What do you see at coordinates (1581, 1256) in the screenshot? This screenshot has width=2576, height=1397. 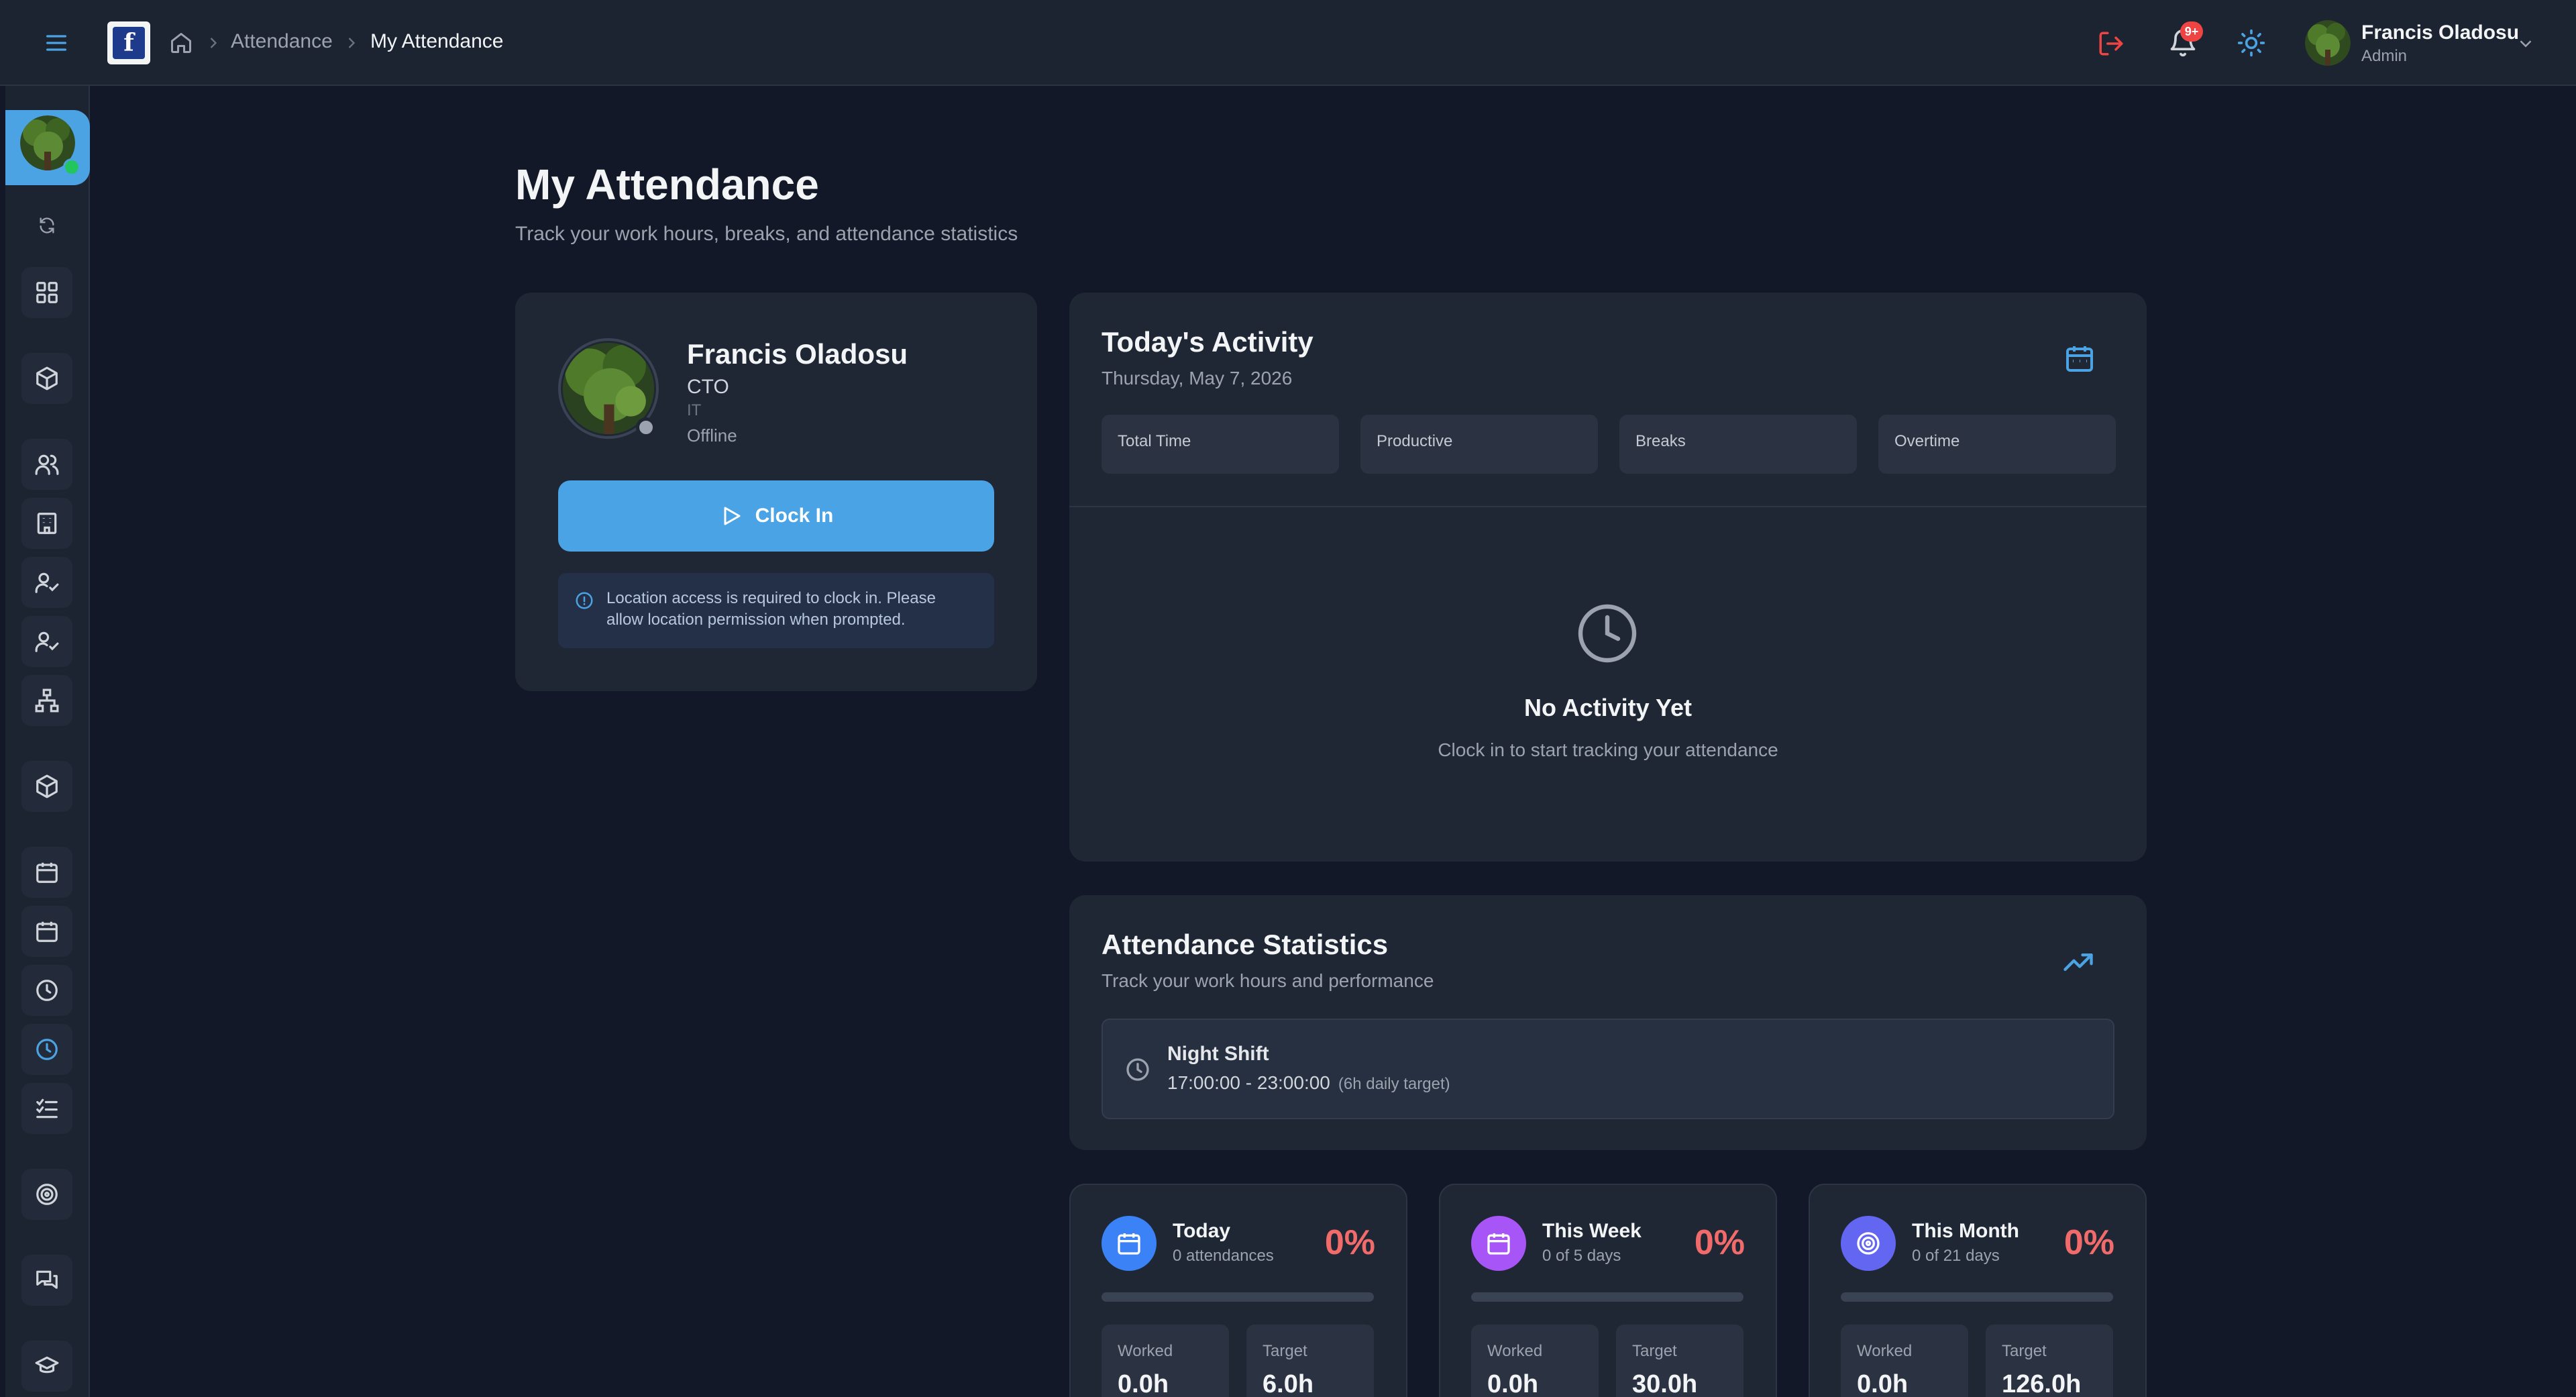 I see `summary-subtitle: 0 of 5 days` at bounding box center [1581, 1256].